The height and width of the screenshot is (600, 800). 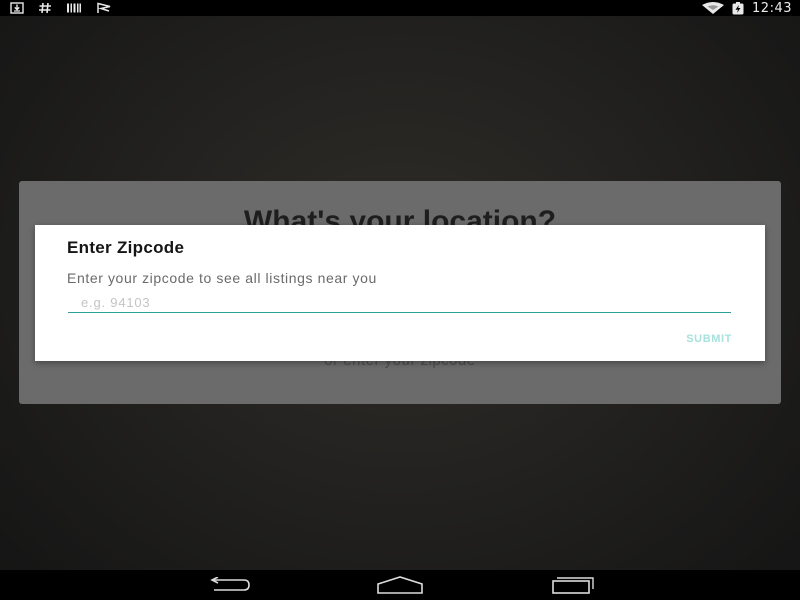 What do you see at coordinates (61, 8) in the screenshot?
I see `notification-icons` at bounding box center [61, 8].